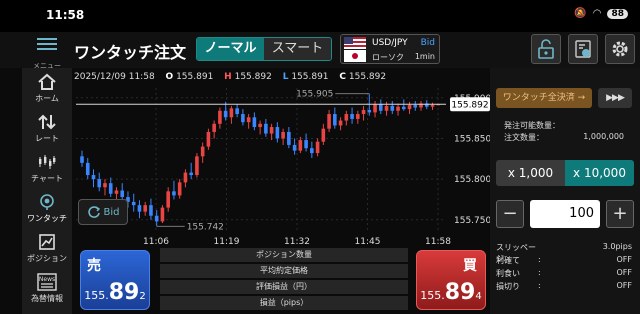  What do you see at coordinates (438, 242) in the screenshot?
I see `x-tick-label: 11:58` at bounding box center [438, 242].